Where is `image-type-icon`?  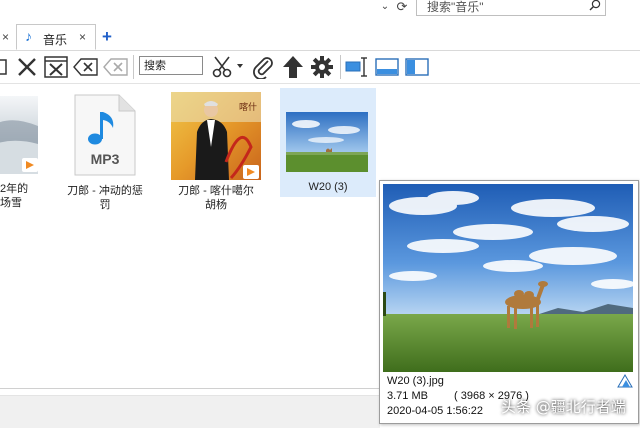
image-type-icon is located at coordinates (625, 382).